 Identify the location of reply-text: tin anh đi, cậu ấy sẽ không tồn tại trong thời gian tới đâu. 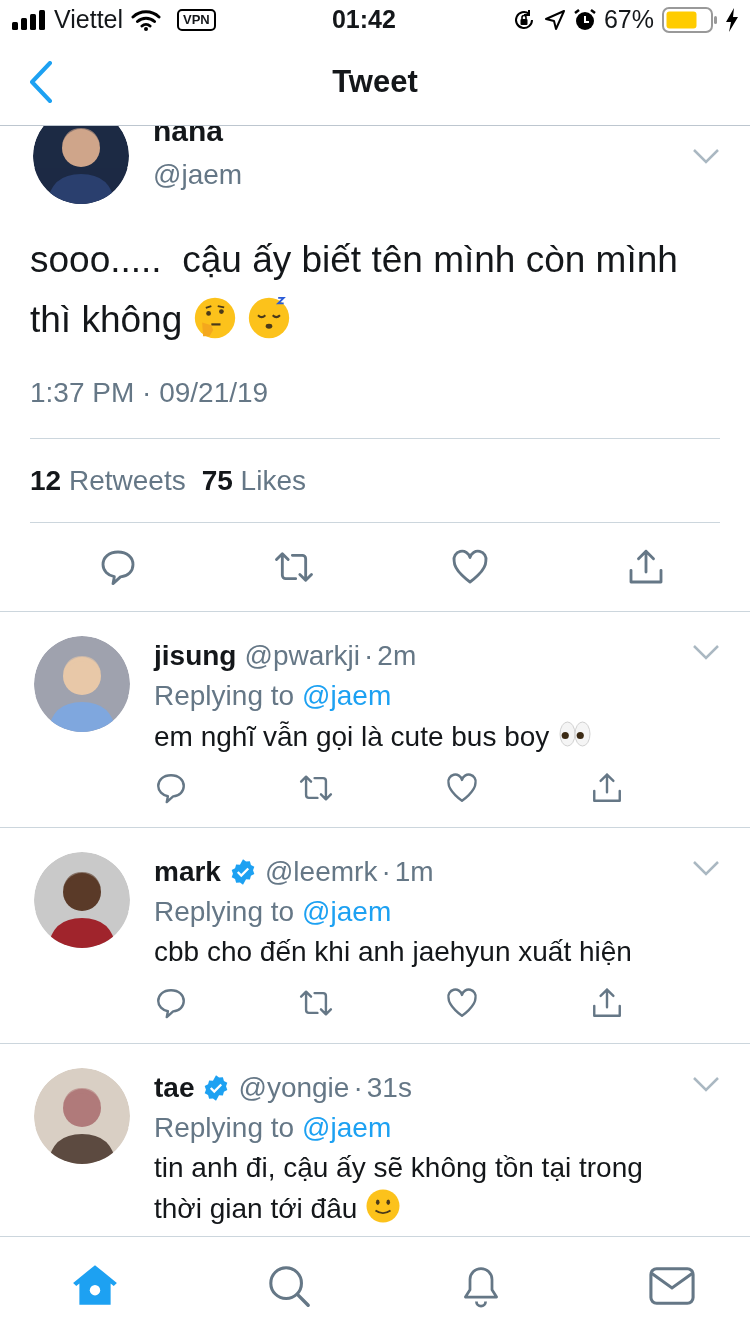
(399, 1189).